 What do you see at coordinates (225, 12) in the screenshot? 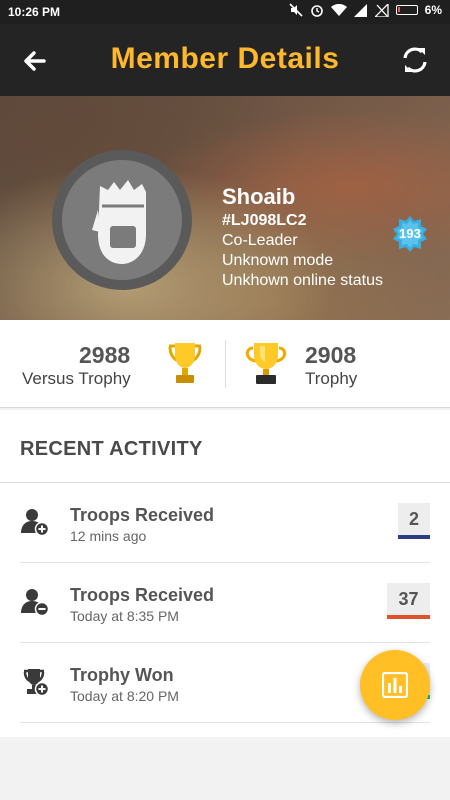
I see `status-bar: 10:26 PM 6%` at bounding box center [225, 12].